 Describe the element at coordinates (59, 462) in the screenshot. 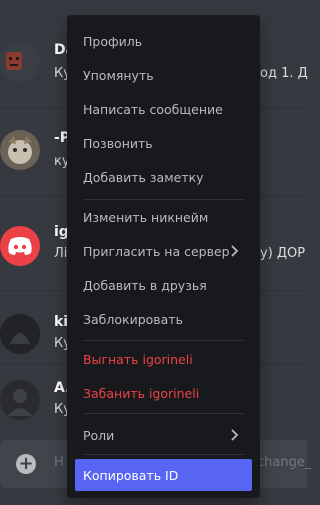

I see `message-input-placeholder: Н` at that location.